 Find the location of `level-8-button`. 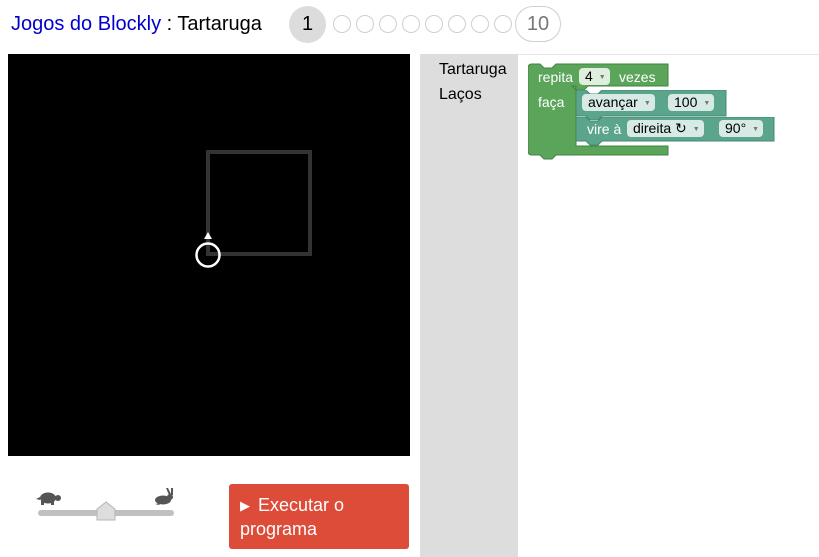

level-8-button is located at coordinates (480, 24).